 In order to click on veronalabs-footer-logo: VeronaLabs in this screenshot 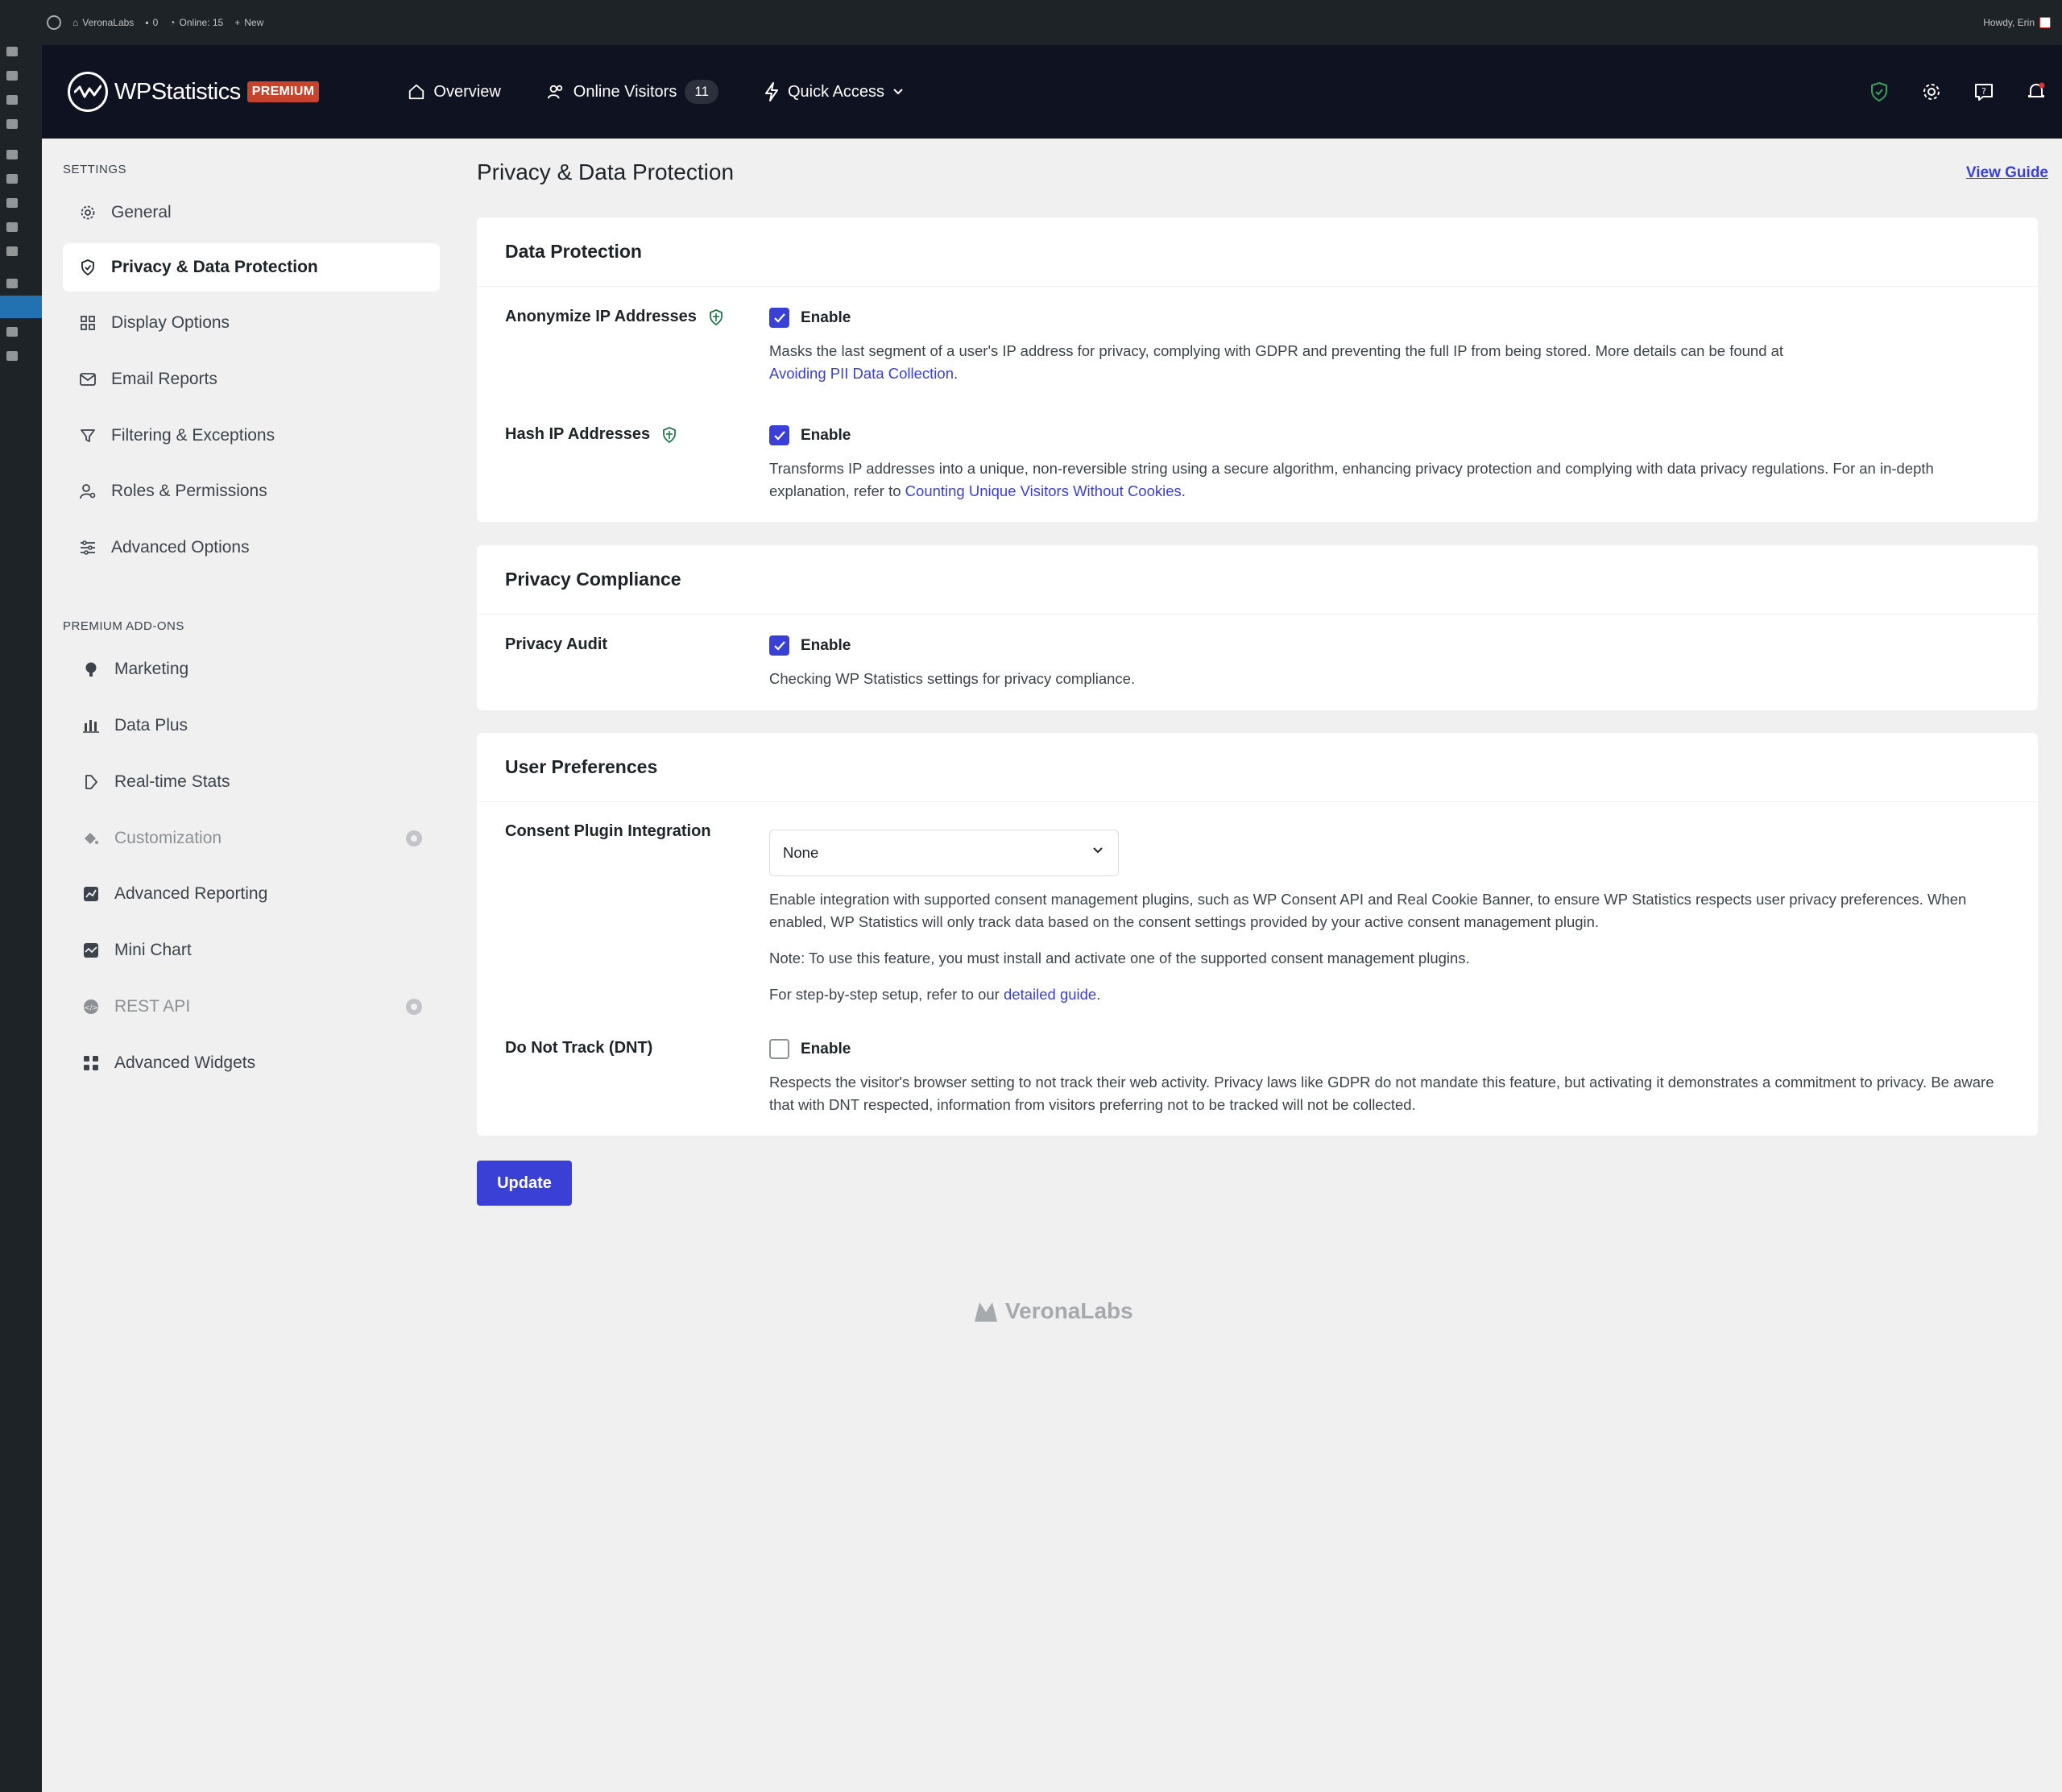, I will do `click(1053, 1311)`.